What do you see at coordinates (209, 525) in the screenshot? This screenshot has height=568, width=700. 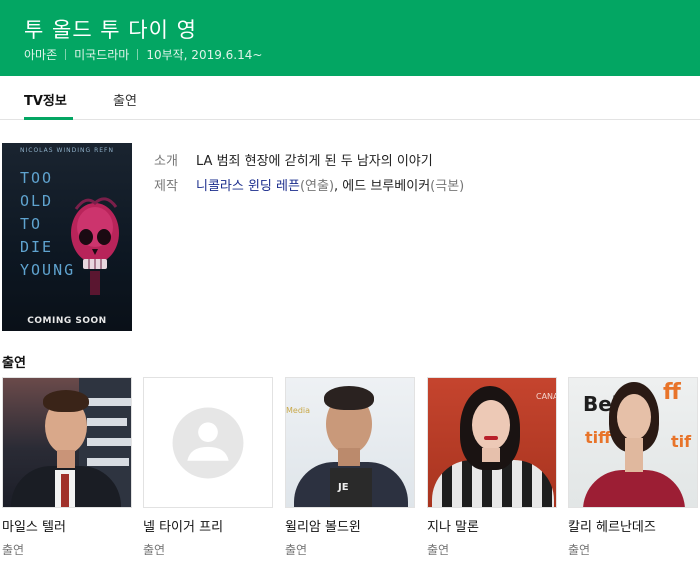 I see `cast-name: 넬 타이거 프리` at bounding box center [209, 525].